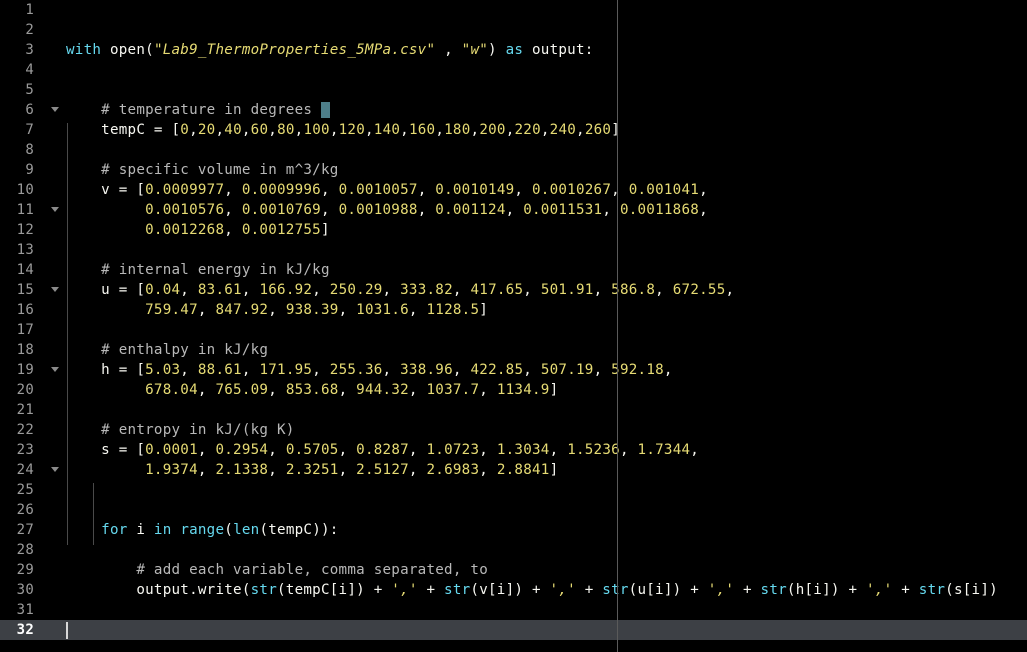 The image size is (1027, 652). What do you see at coordinates (334, 590) in the screenshot?
I see `code-text: (tempC[i]) +` at bounding box center [334, 590].